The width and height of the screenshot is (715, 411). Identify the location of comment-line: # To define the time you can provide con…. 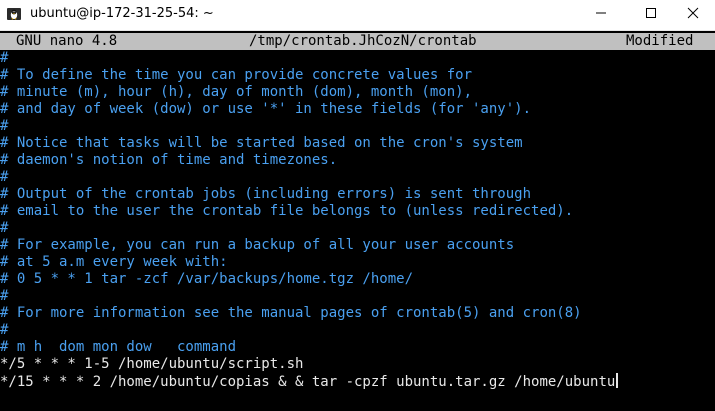
(357, 75).